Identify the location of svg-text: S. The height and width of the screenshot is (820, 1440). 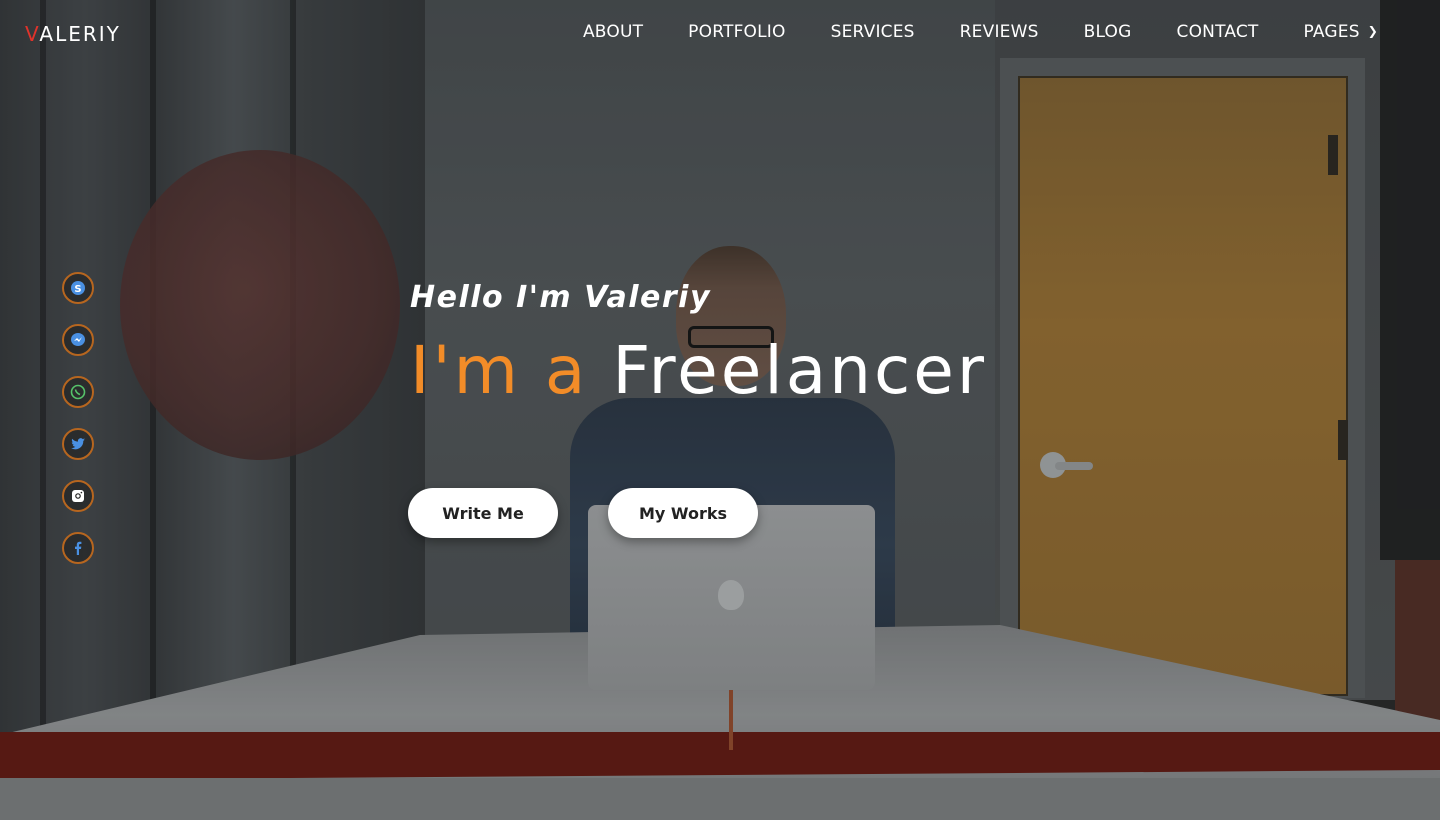
(77, 289).